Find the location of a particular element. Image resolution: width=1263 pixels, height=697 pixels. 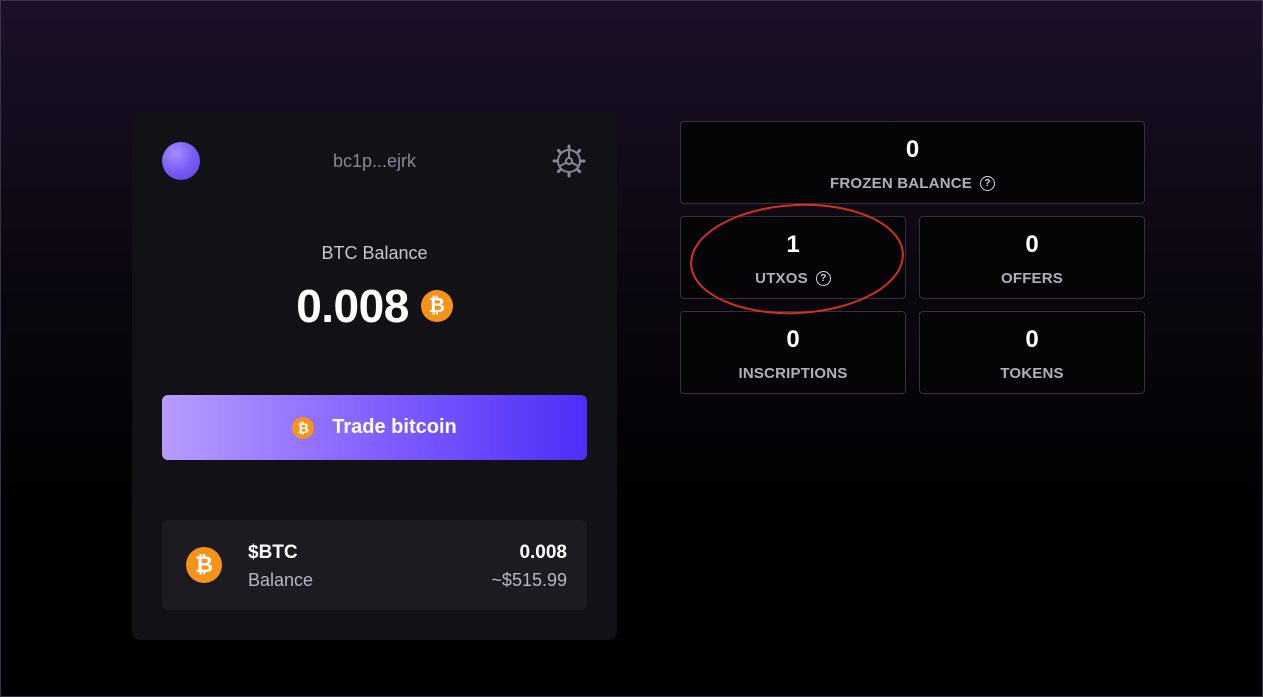

settings-icon is located at coordinates (569, 161).